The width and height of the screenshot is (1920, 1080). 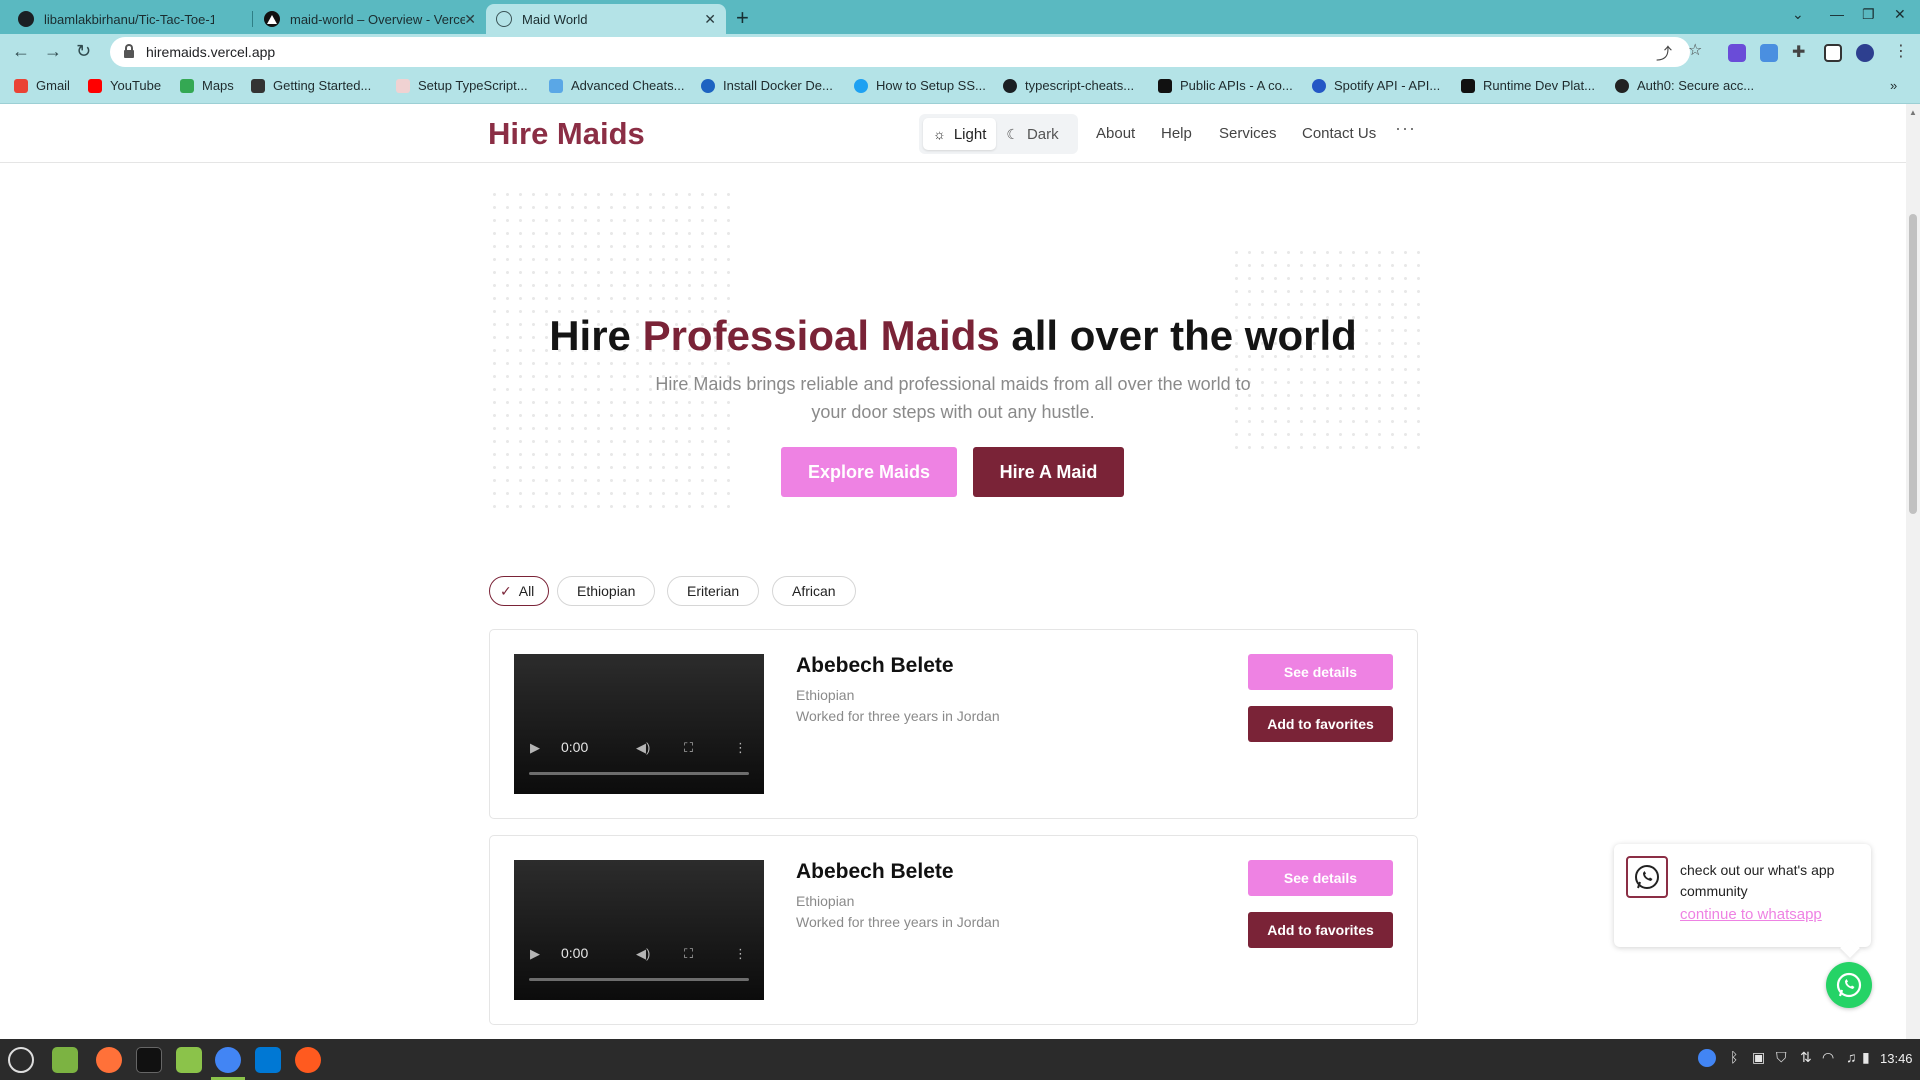 I want to click on whatsapp-icon, so click(x=1647, y=877).